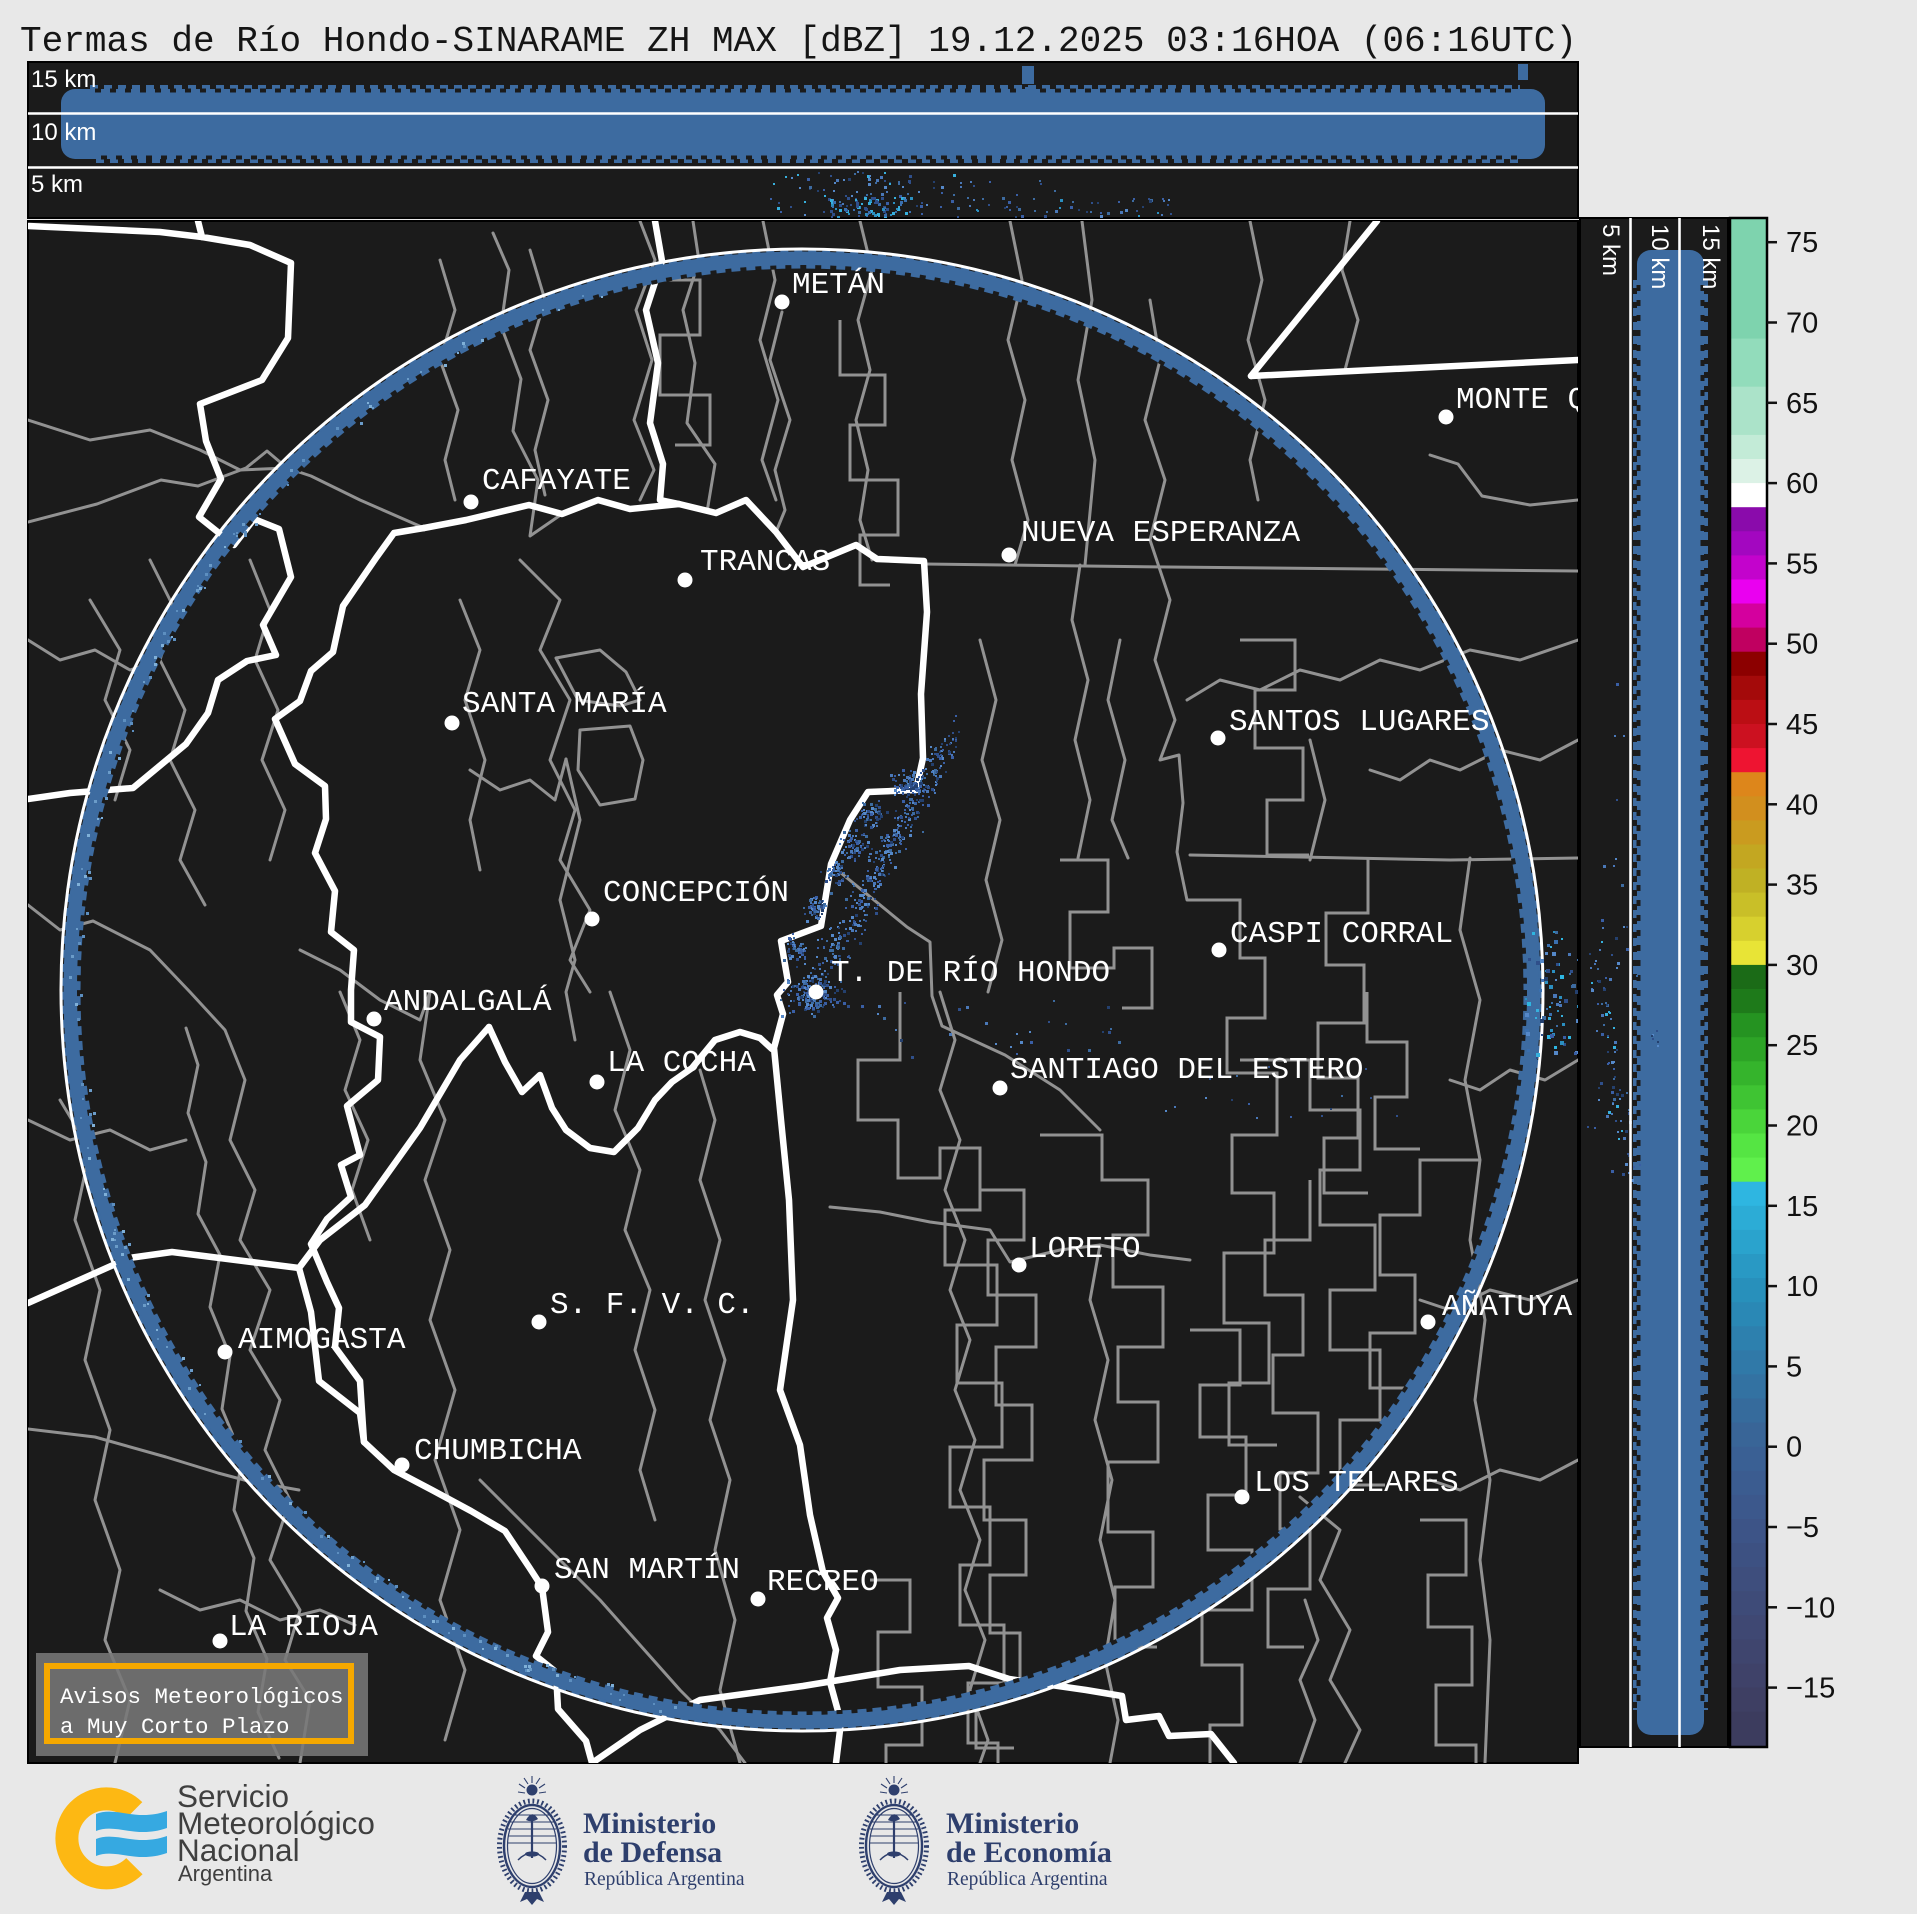  I want to click on svg-text: LA RIOJA, so click(303, 1627).